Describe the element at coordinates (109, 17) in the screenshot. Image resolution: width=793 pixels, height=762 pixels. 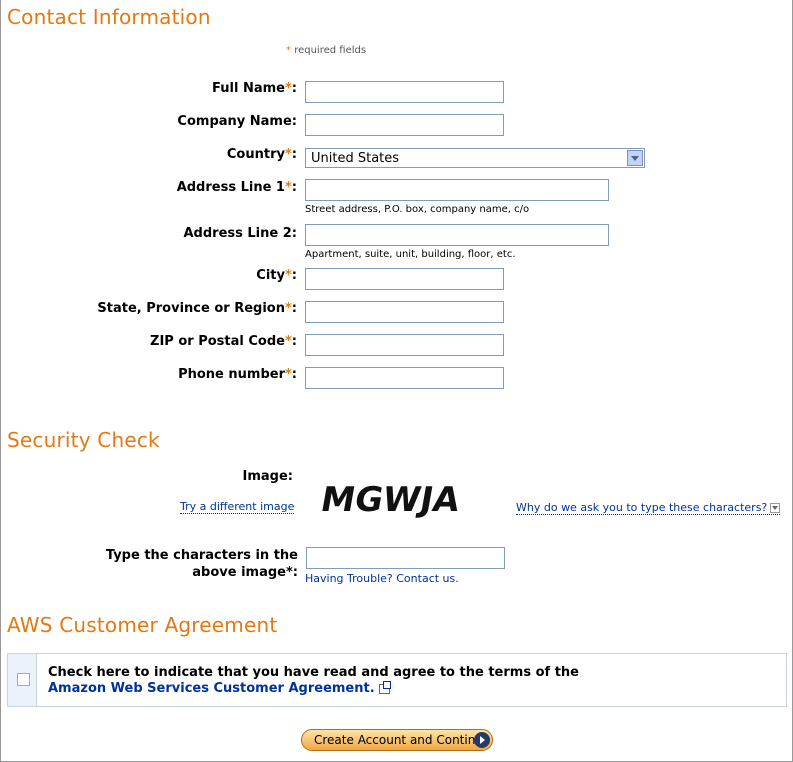
I see `contact-section-title: Contact Information` at that location.